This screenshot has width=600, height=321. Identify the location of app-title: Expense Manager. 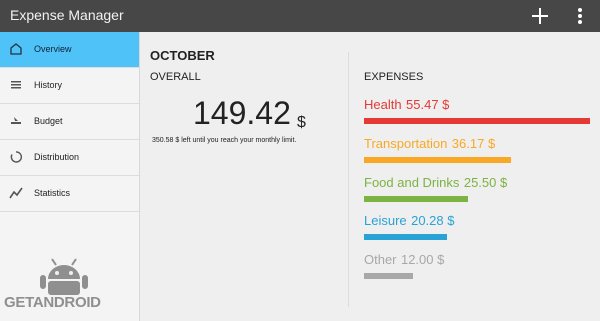
(67, 15).